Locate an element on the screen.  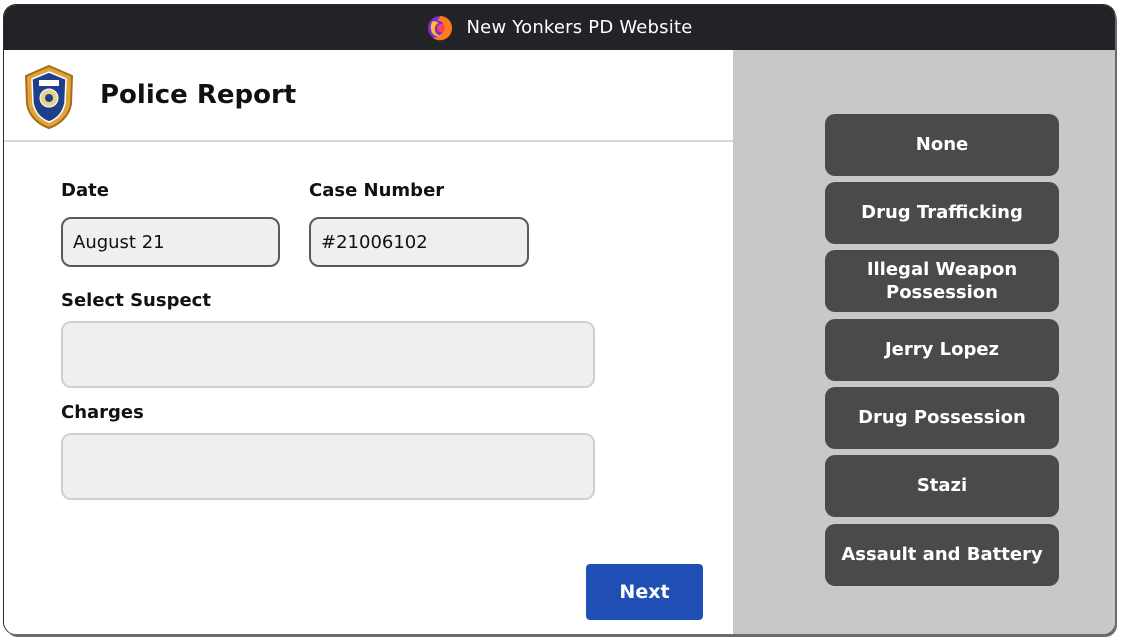
option-assault-and-battery-button: Assault and Battery is located at coordinates (942, 555).